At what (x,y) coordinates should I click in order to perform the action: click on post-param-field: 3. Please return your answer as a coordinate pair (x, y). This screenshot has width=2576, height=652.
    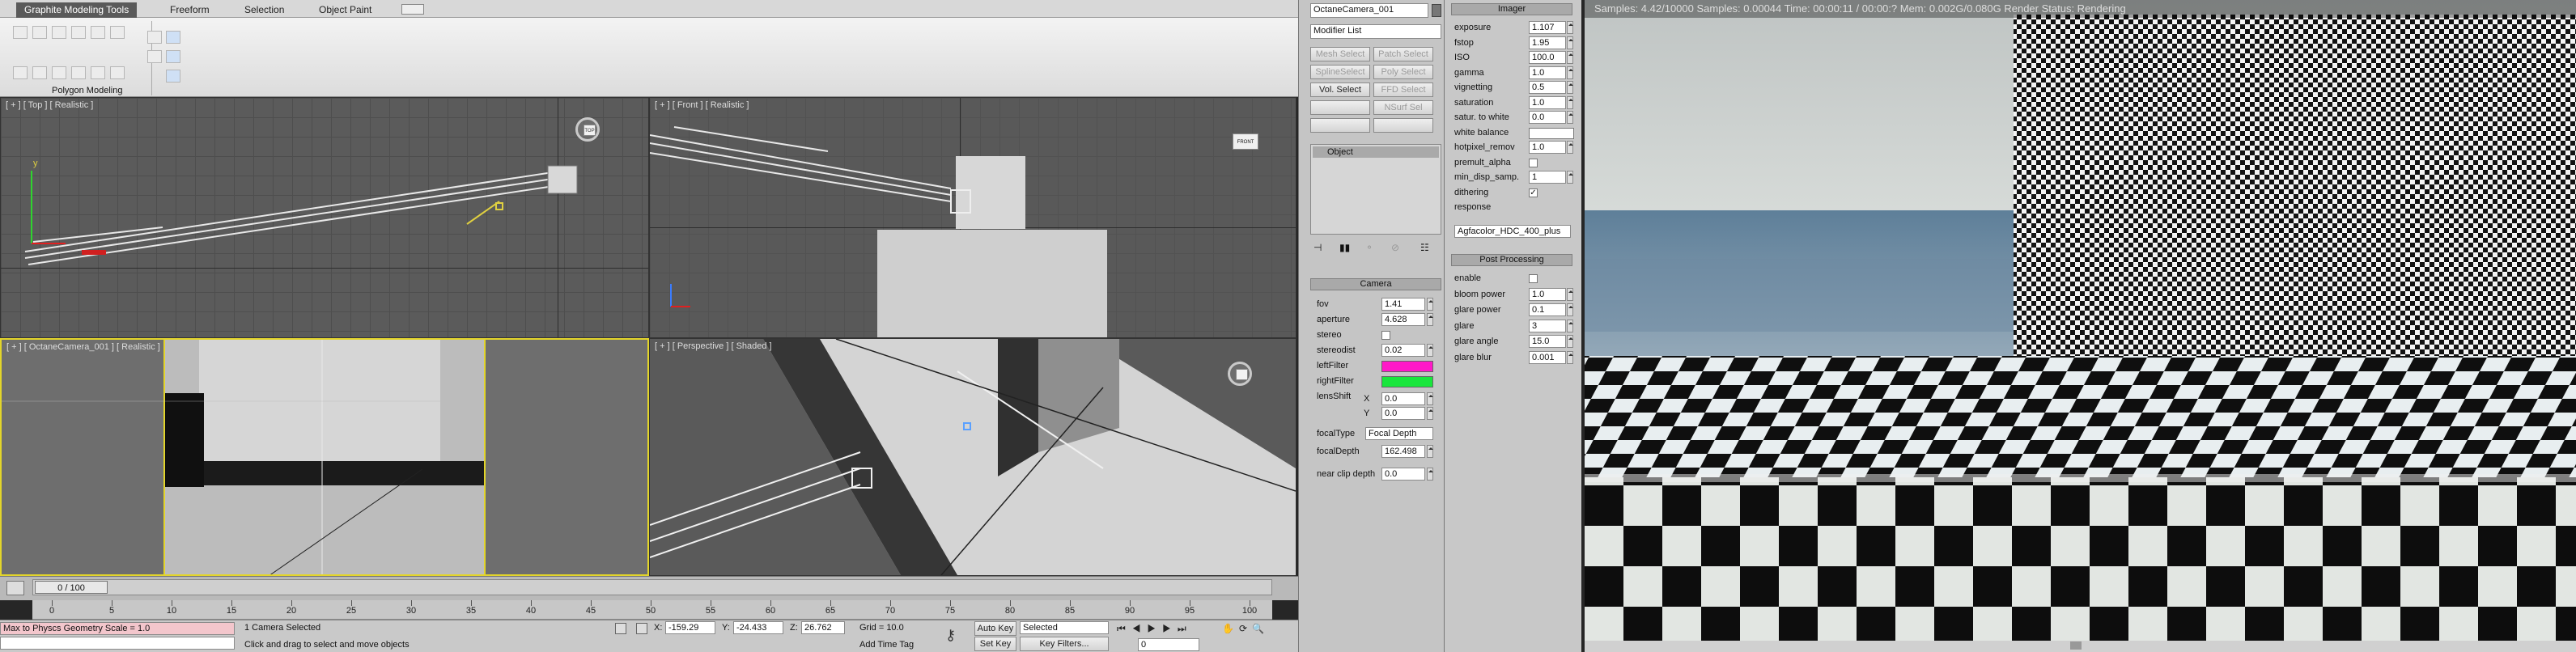
    Looking at the image, I should click on (1547, 325).